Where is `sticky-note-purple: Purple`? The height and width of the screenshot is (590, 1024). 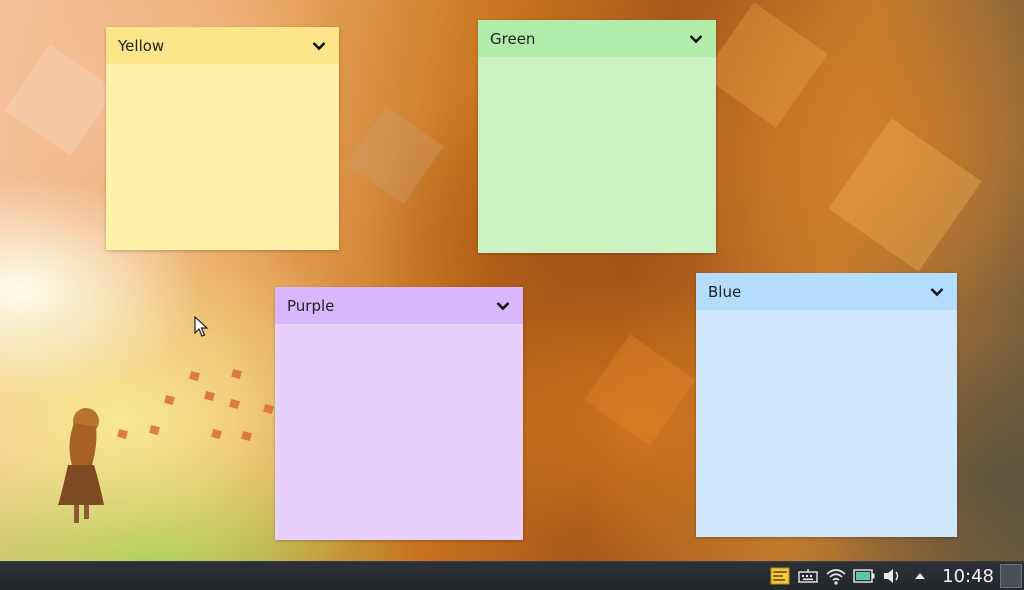 sticky-note-purple: Purple is located at coordinates (399, 413).